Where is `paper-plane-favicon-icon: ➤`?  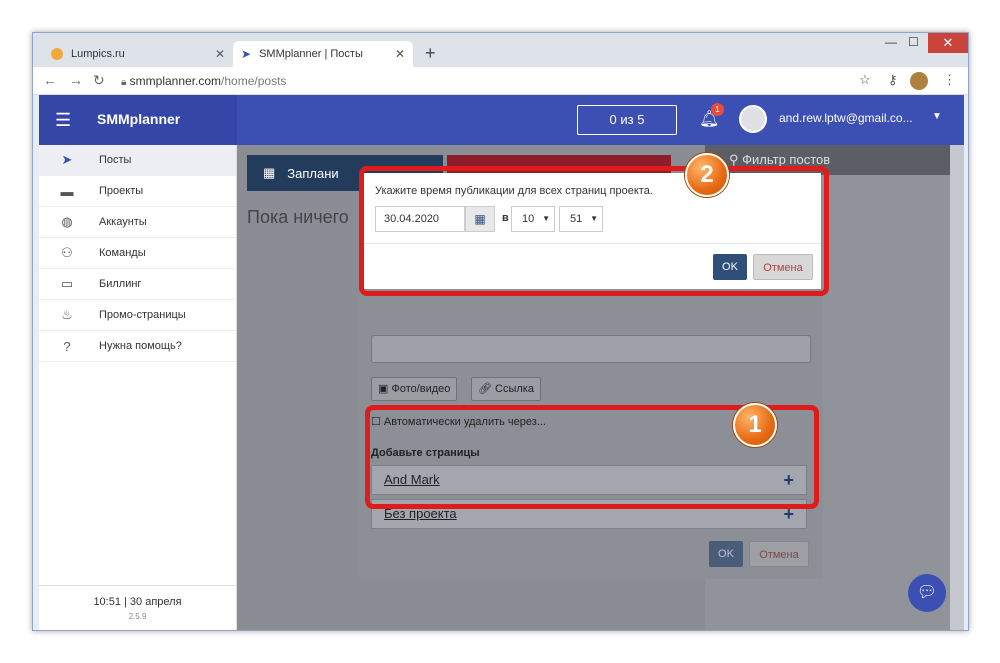 paper-plane-favicon-icon: ➤ is located at coordinates (246, 54).